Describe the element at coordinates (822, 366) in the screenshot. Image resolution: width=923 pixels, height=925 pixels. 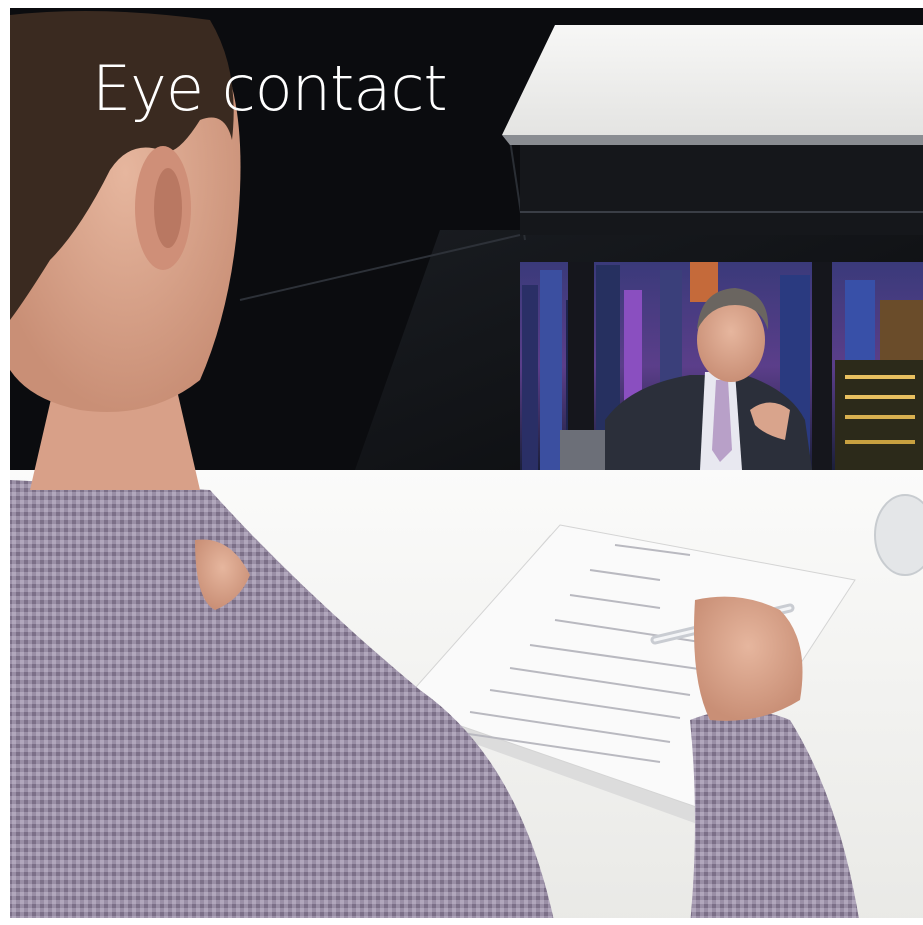
I see `window-mullion-right` at that location.